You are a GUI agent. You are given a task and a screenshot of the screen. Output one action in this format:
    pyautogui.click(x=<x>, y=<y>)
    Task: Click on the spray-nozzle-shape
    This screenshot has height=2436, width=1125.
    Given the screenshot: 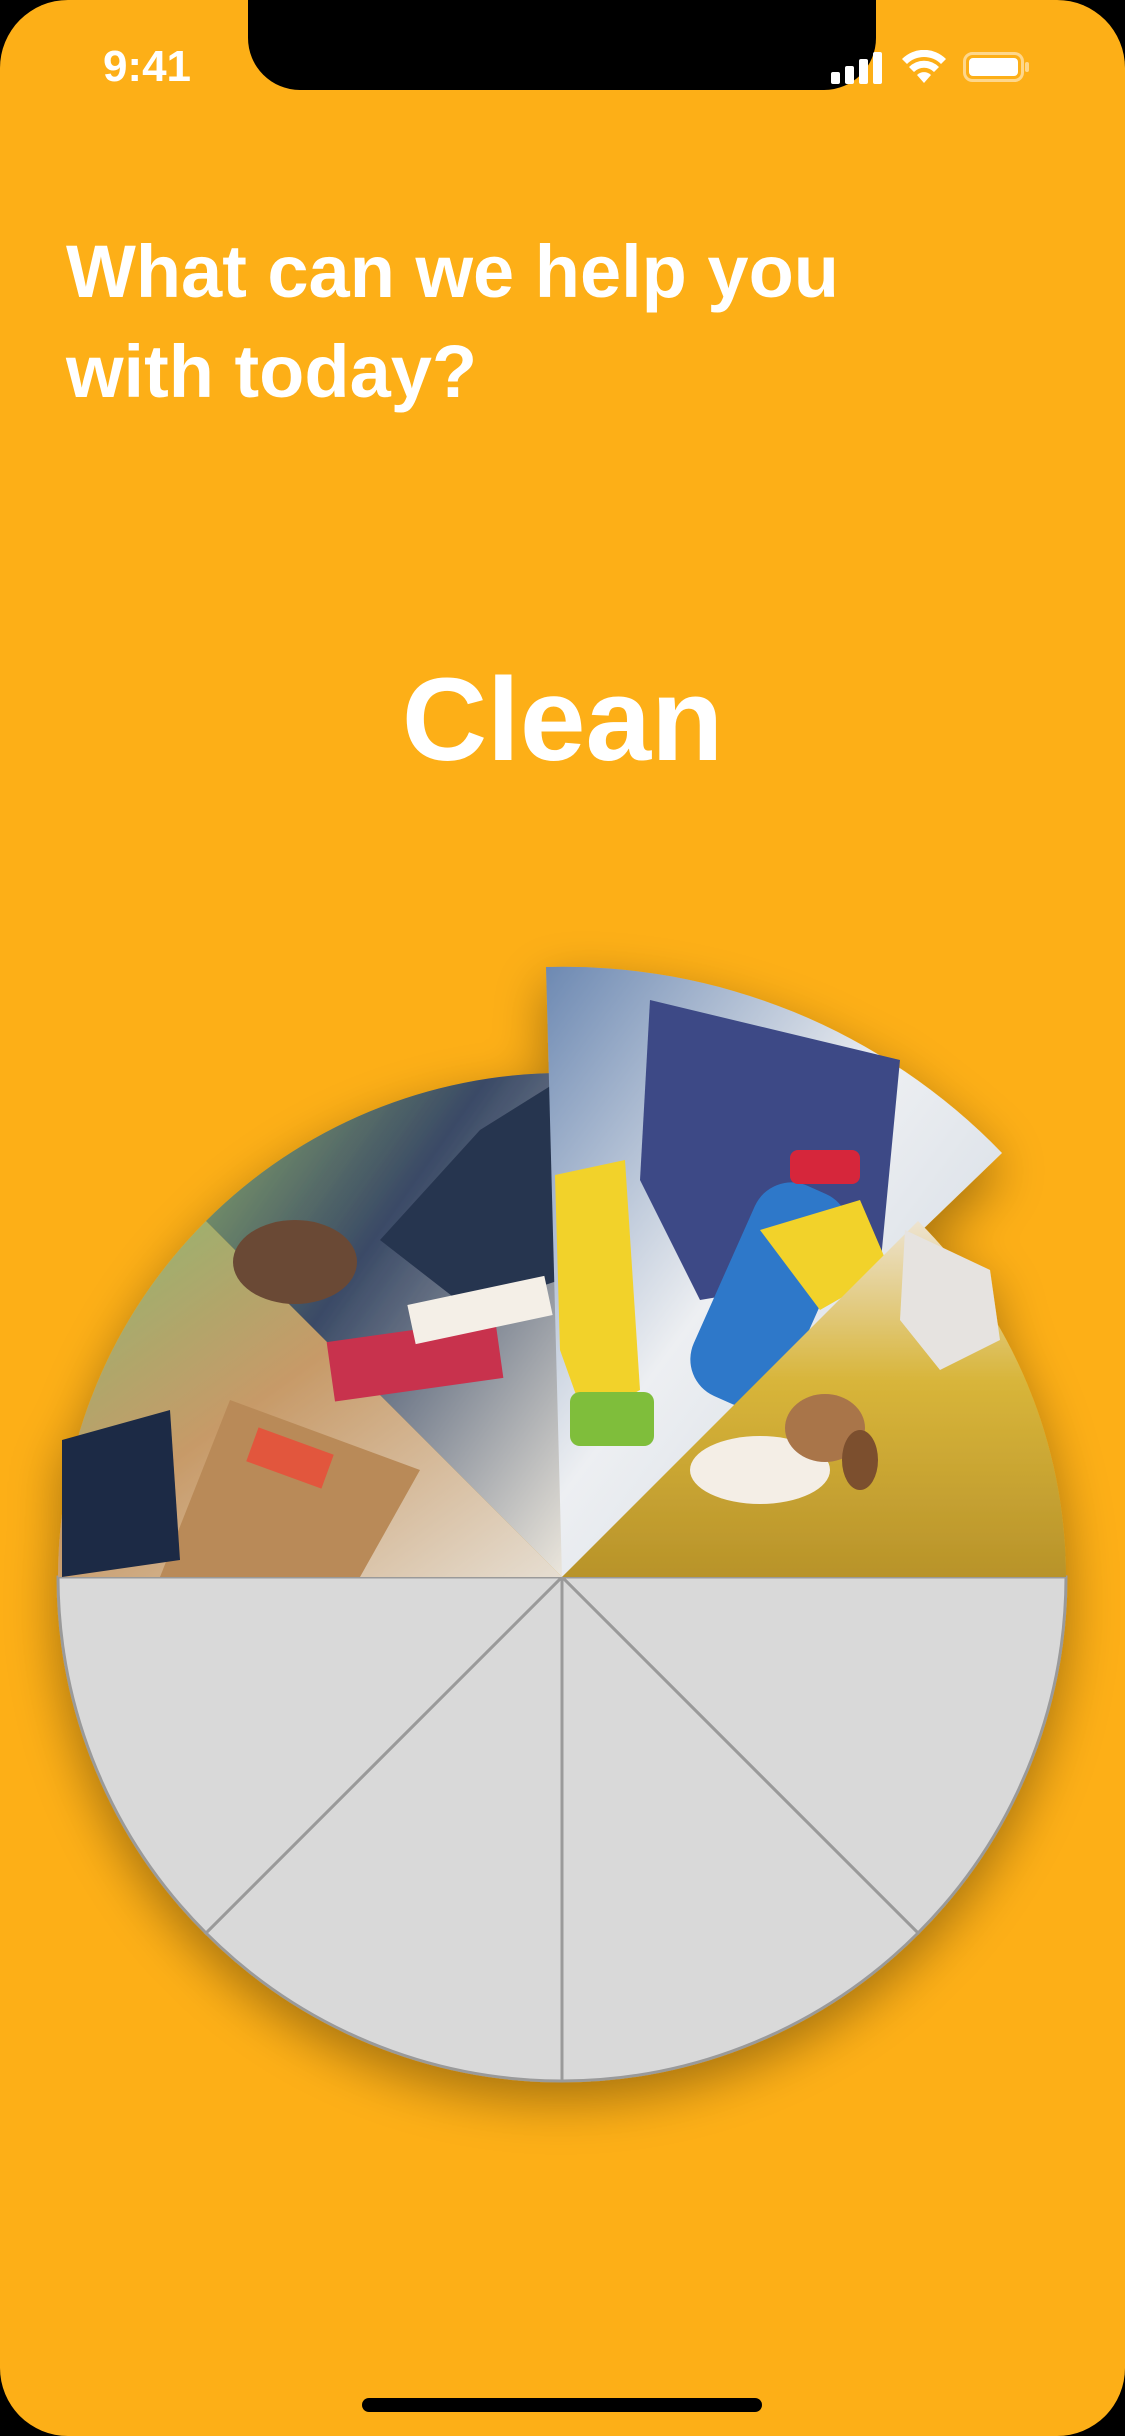 What is the action you would take?
    pyautogui.click(x=825, y=1167)
    